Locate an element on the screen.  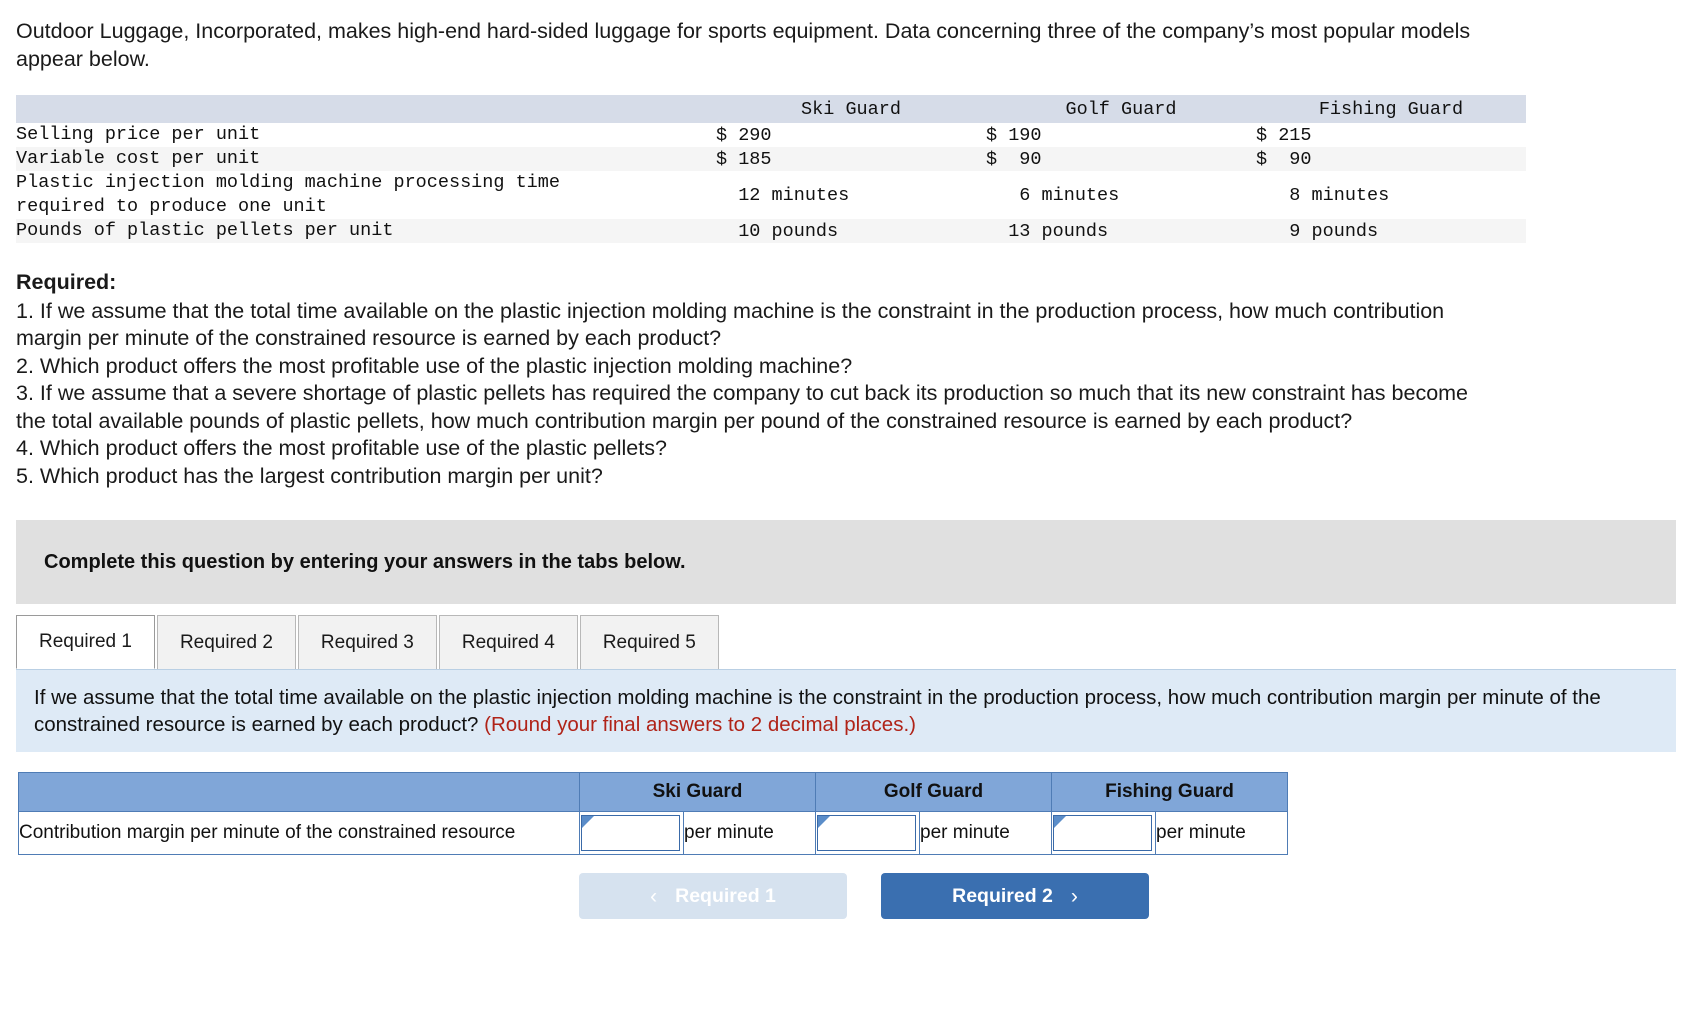
column-header-ski-guard: Ski Guard is located at coordinates (851, 109).